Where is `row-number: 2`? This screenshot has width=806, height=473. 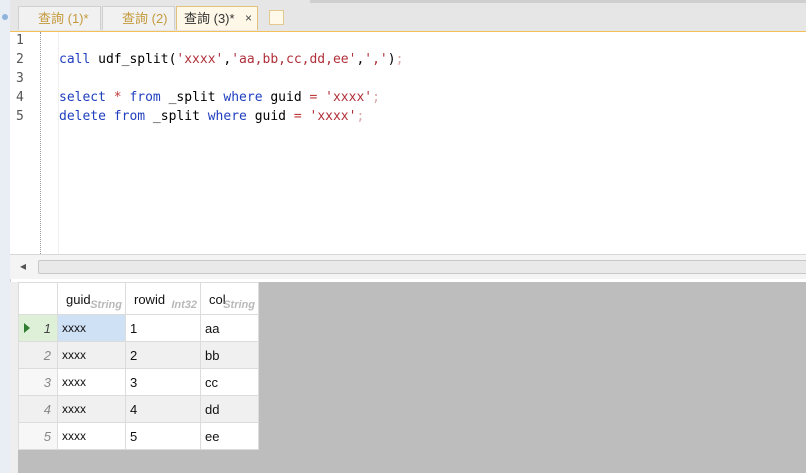
row-number: 2 is located at coordinates (38, 355).